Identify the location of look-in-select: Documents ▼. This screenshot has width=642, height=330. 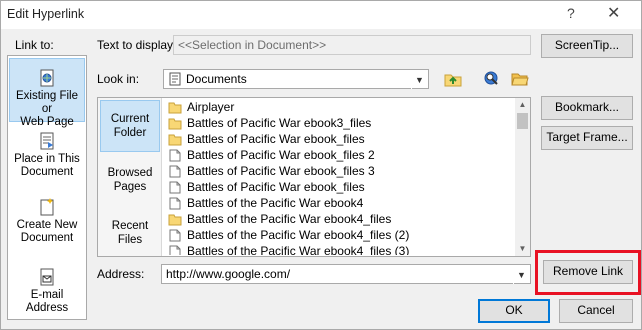
(296, 79).